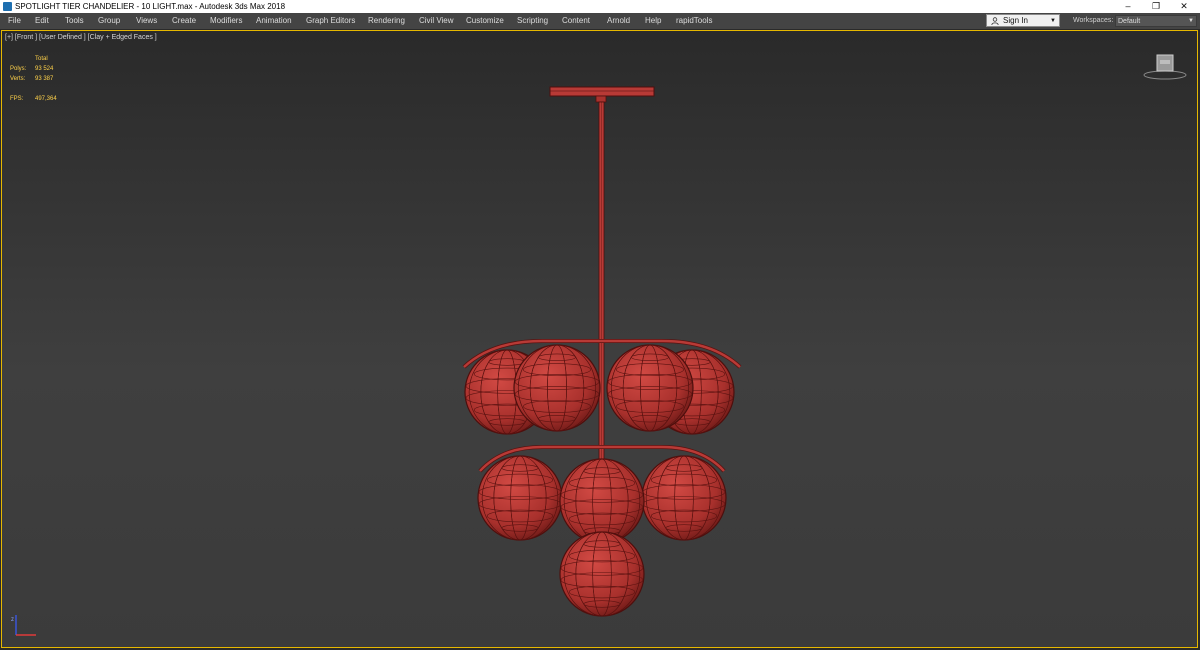  I want to click on menu-file: File, so click(14, 21).